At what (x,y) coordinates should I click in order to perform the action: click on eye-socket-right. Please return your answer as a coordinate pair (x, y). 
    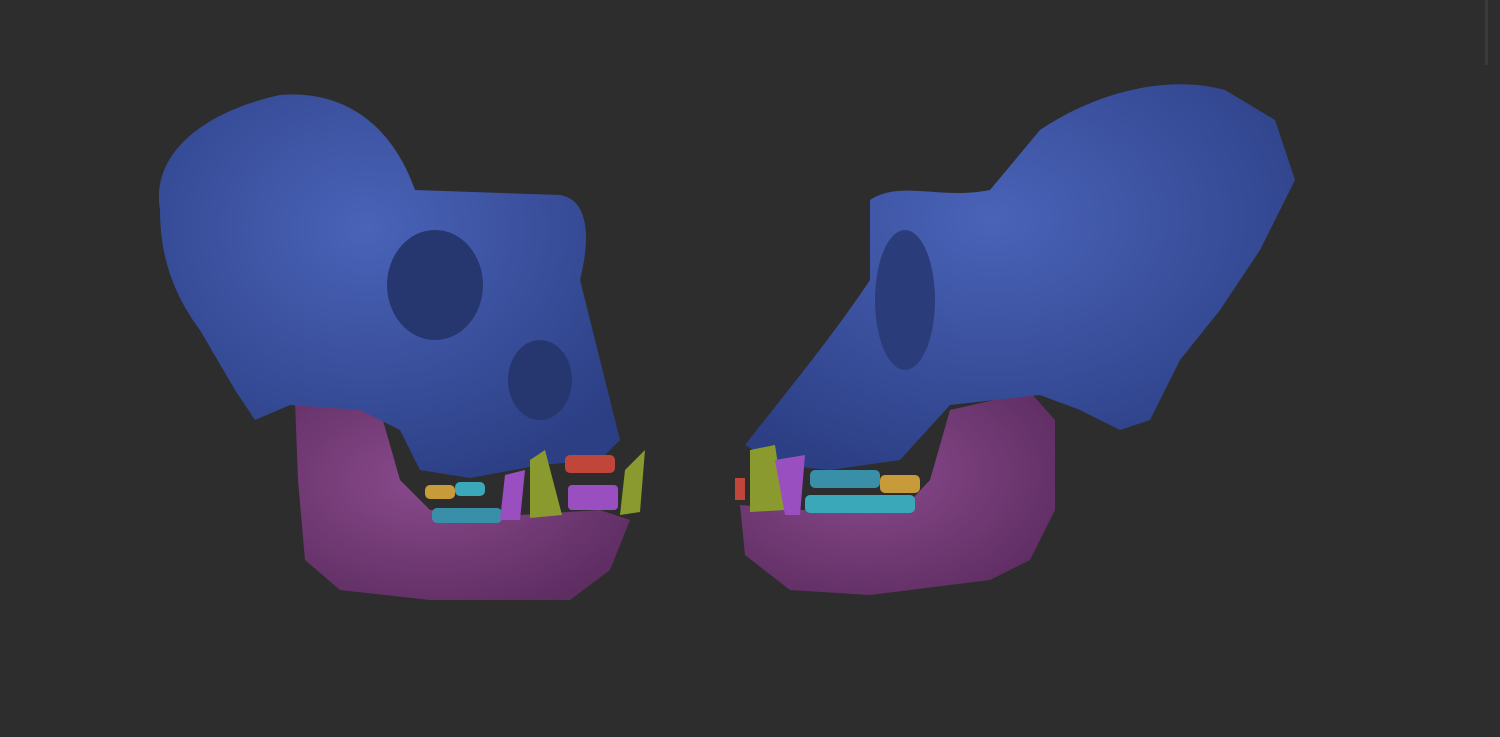
    Looking at the image, I should click on (905, 300).